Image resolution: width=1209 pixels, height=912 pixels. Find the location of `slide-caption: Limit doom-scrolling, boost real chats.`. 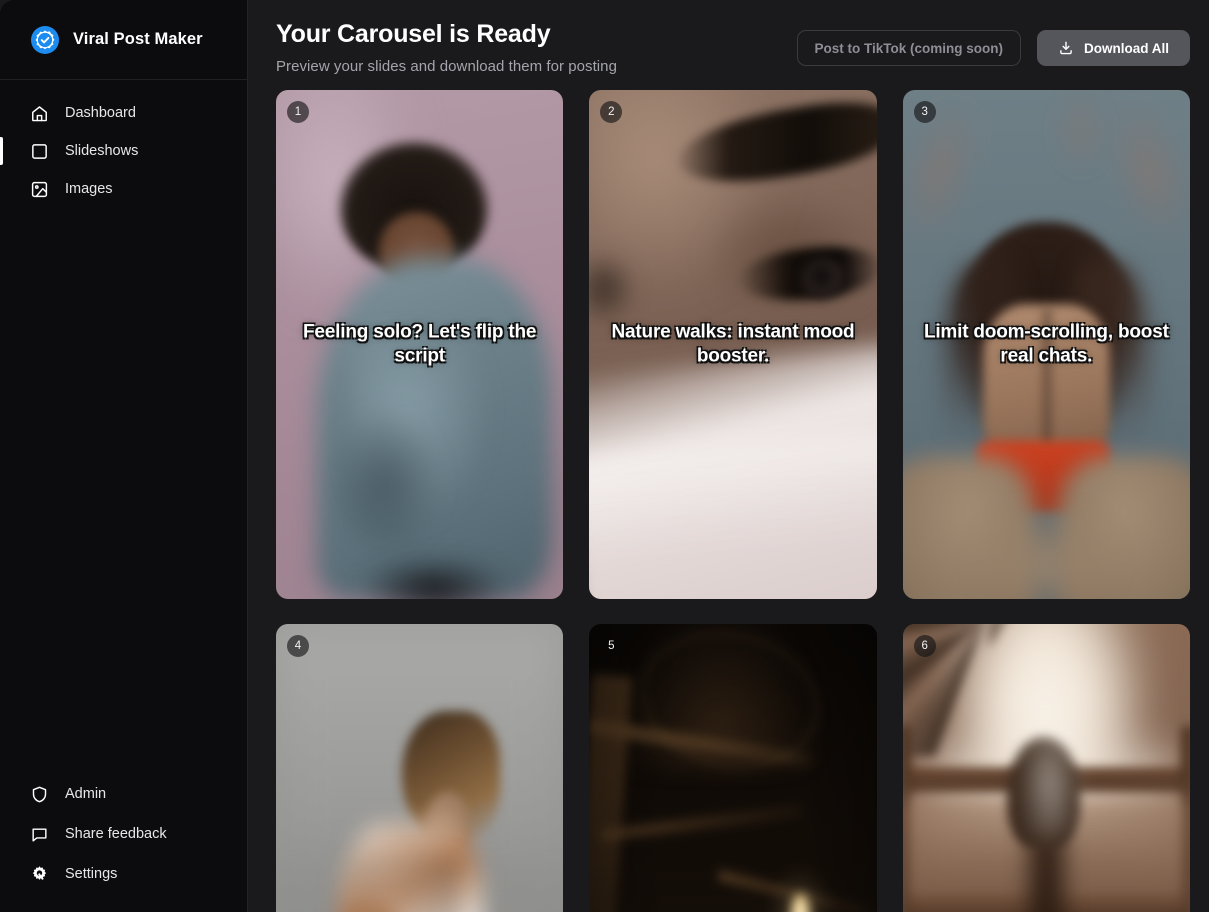

slide-caption: Limit doom-scrolling, boost real chats. is located at coordinates (1046, 344).